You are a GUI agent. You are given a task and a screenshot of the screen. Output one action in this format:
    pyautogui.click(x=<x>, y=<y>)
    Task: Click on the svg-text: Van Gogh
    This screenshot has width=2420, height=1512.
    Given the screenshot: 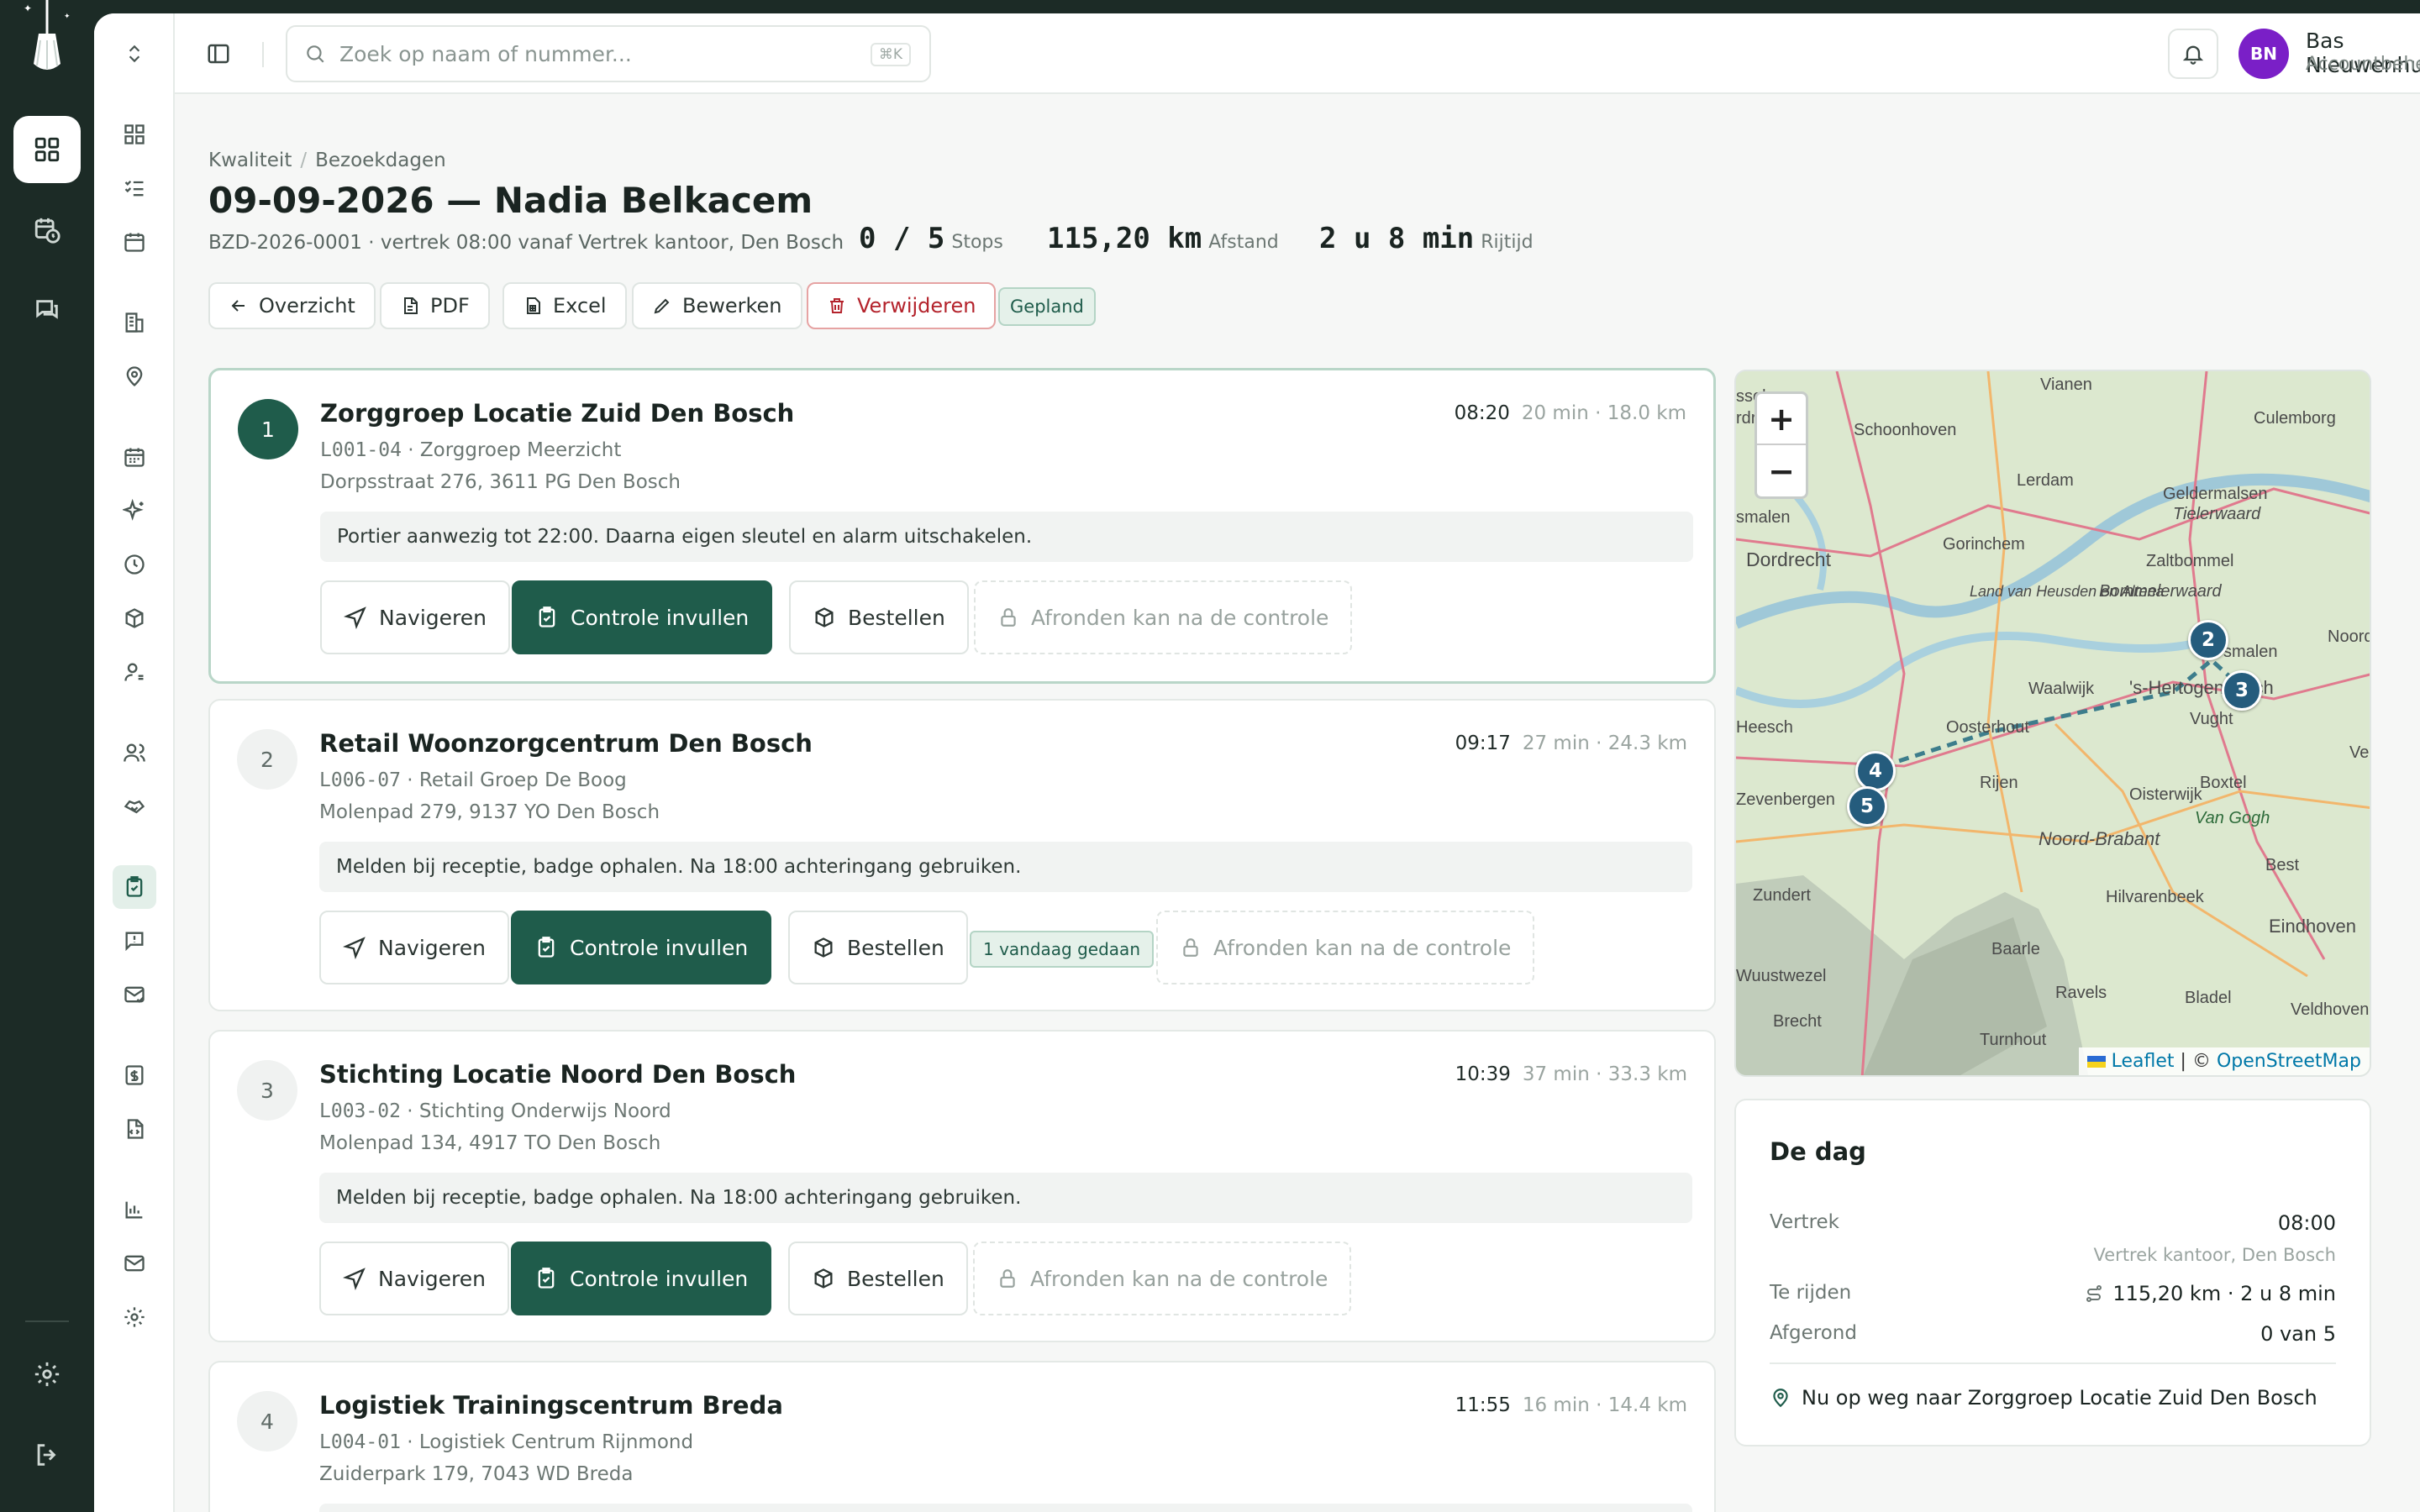 What is the action you would take?
    pyautogui.click(x=2232, y=818)
    